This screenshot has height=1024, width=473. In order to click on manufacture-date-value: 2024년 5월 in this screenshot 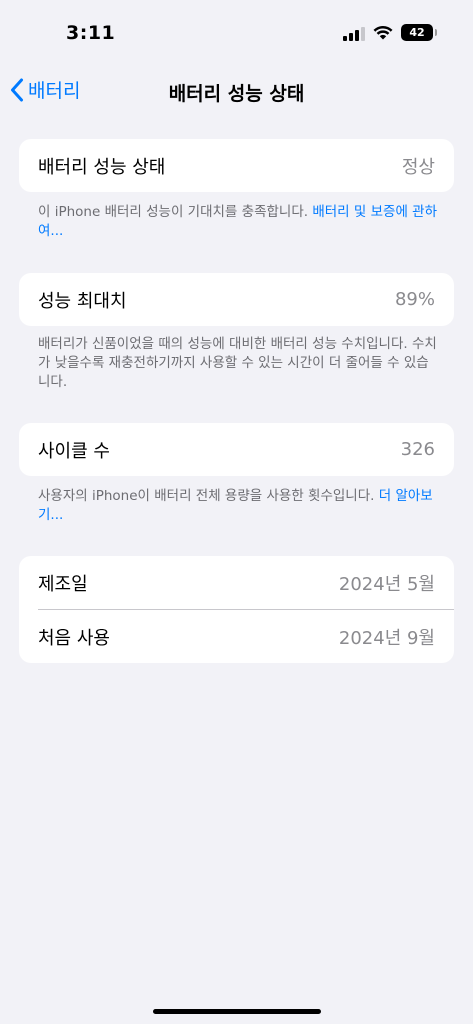, I will do `click(386, 584)`.